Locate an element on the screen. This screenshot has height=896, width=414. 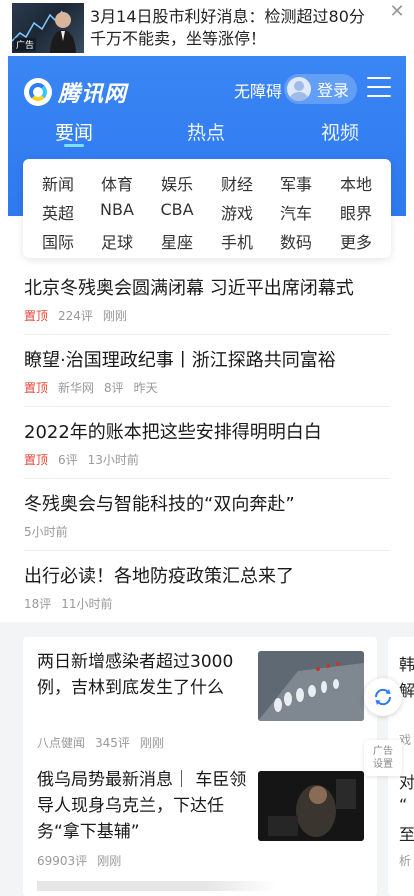
chechen-leader-photo is located at coordinates (311, 806).